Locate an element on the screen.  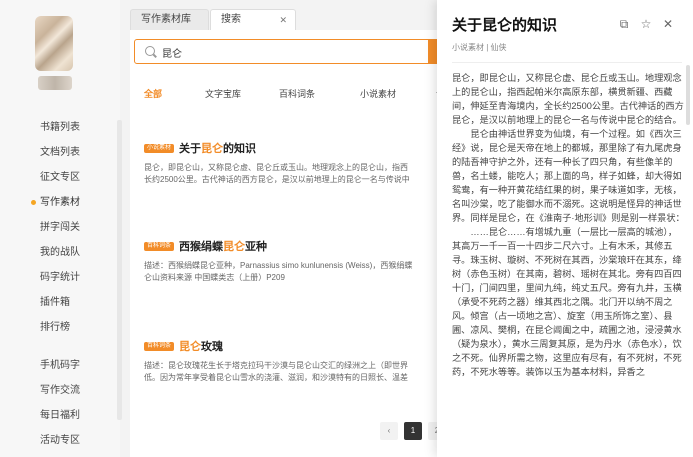
search-input: 昆仑 is located at coordinates (289, 51).